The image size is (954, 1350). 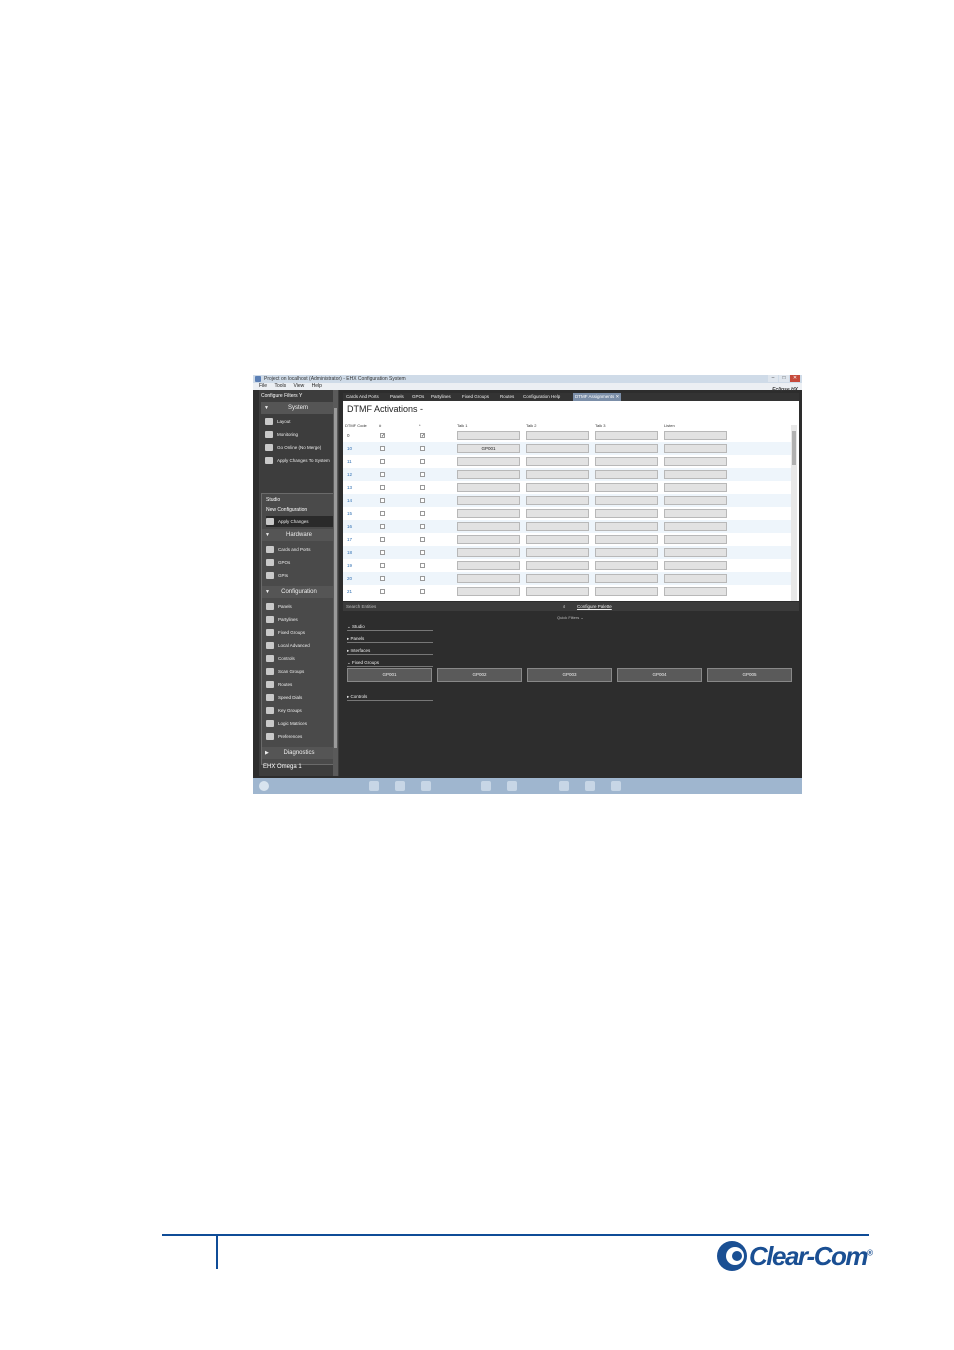 What do you see at coordinates (773, 378) in the screenshot?
I see `minimize-button: –` at bounding box center [773, 378].